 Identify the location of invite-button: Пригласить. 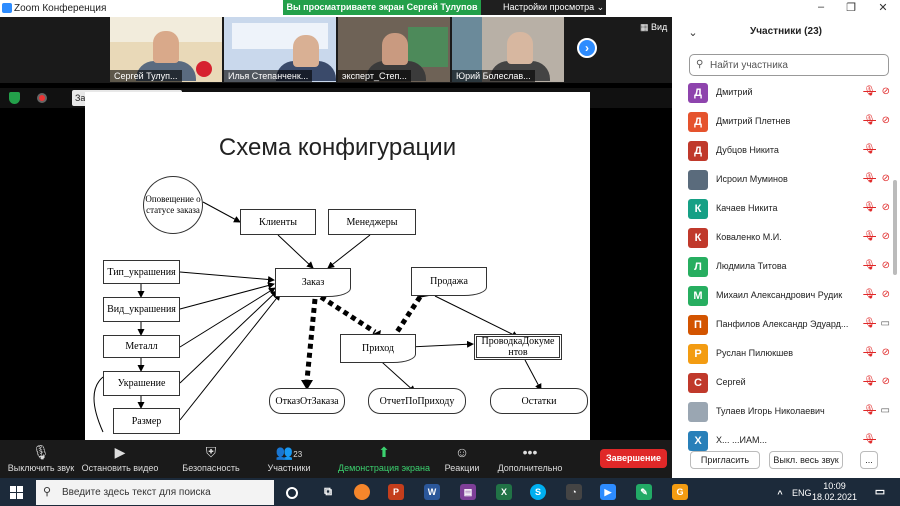
(725, 460).